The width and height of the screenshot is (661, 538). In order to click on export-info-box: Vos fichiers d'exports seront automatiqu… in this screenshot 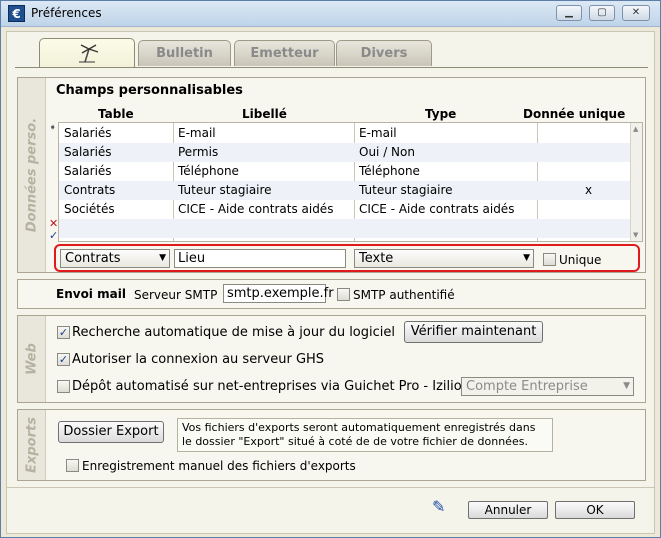, I will do `click(365, 435)`.